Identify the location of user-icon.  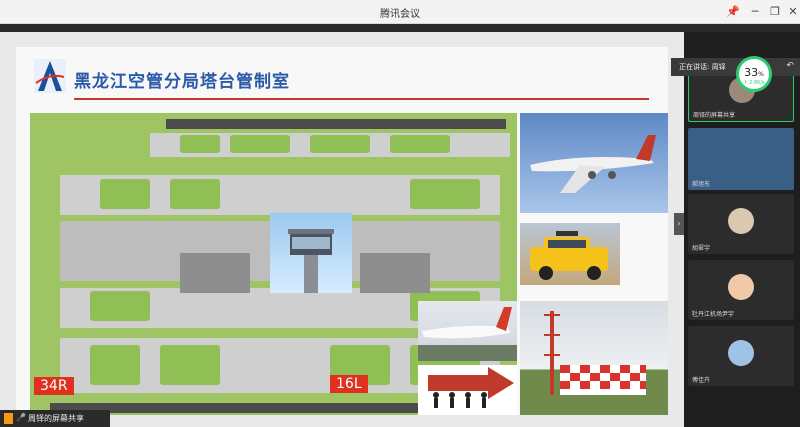
(8, 418).